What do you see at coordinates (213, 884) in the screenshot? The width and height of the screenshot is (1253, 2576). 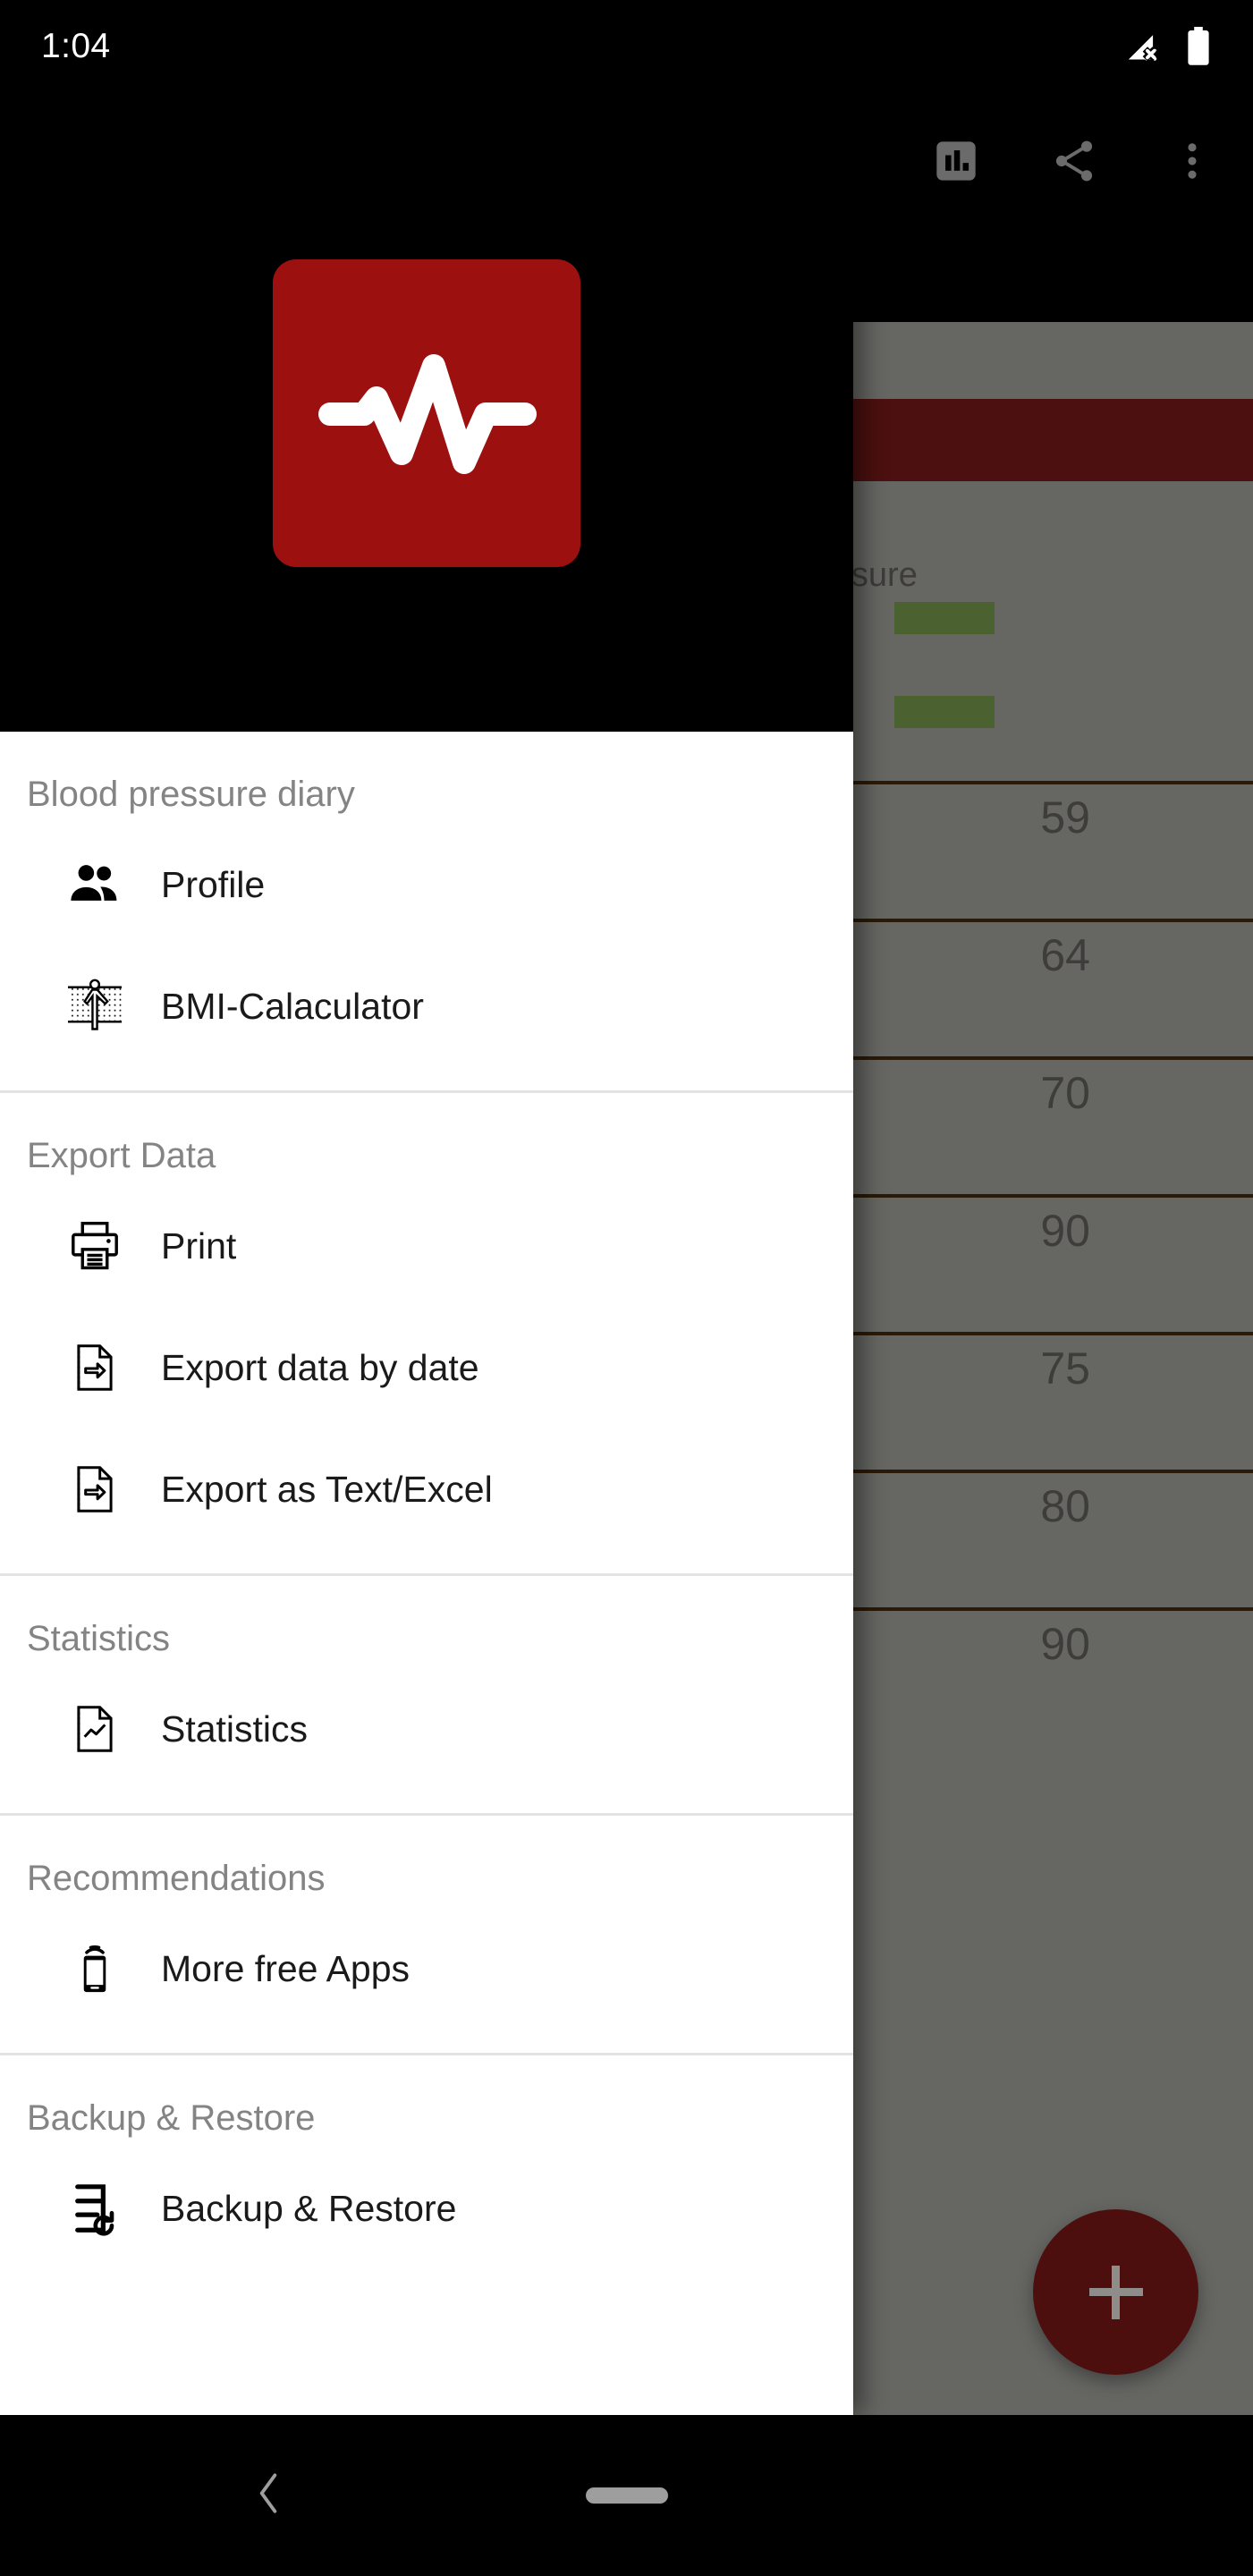 I see `drawer-item-label: Profile` at bounding box center [213, 884].